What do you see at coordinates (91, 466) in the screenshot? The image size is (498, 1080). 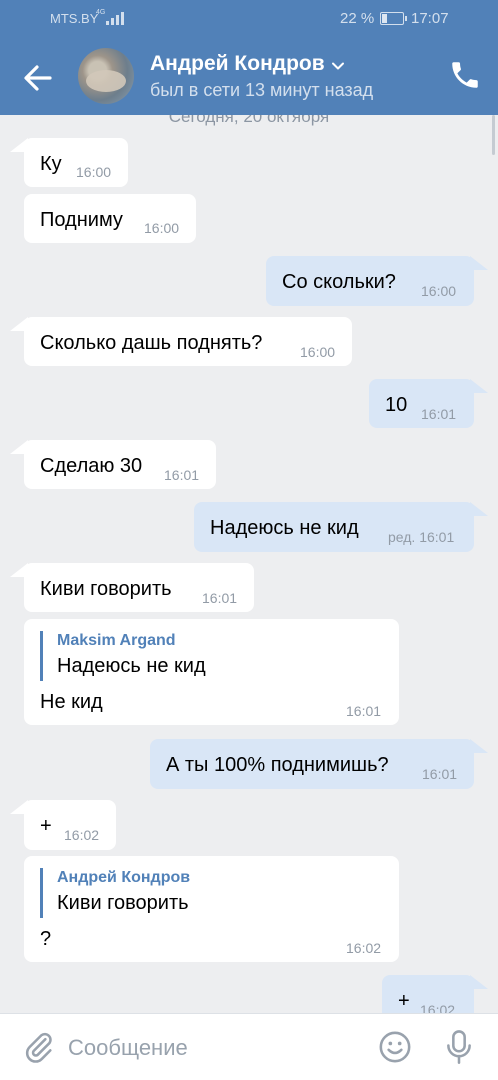 I see `message-text: Сделаю 30` at bounding box center [91, 466].